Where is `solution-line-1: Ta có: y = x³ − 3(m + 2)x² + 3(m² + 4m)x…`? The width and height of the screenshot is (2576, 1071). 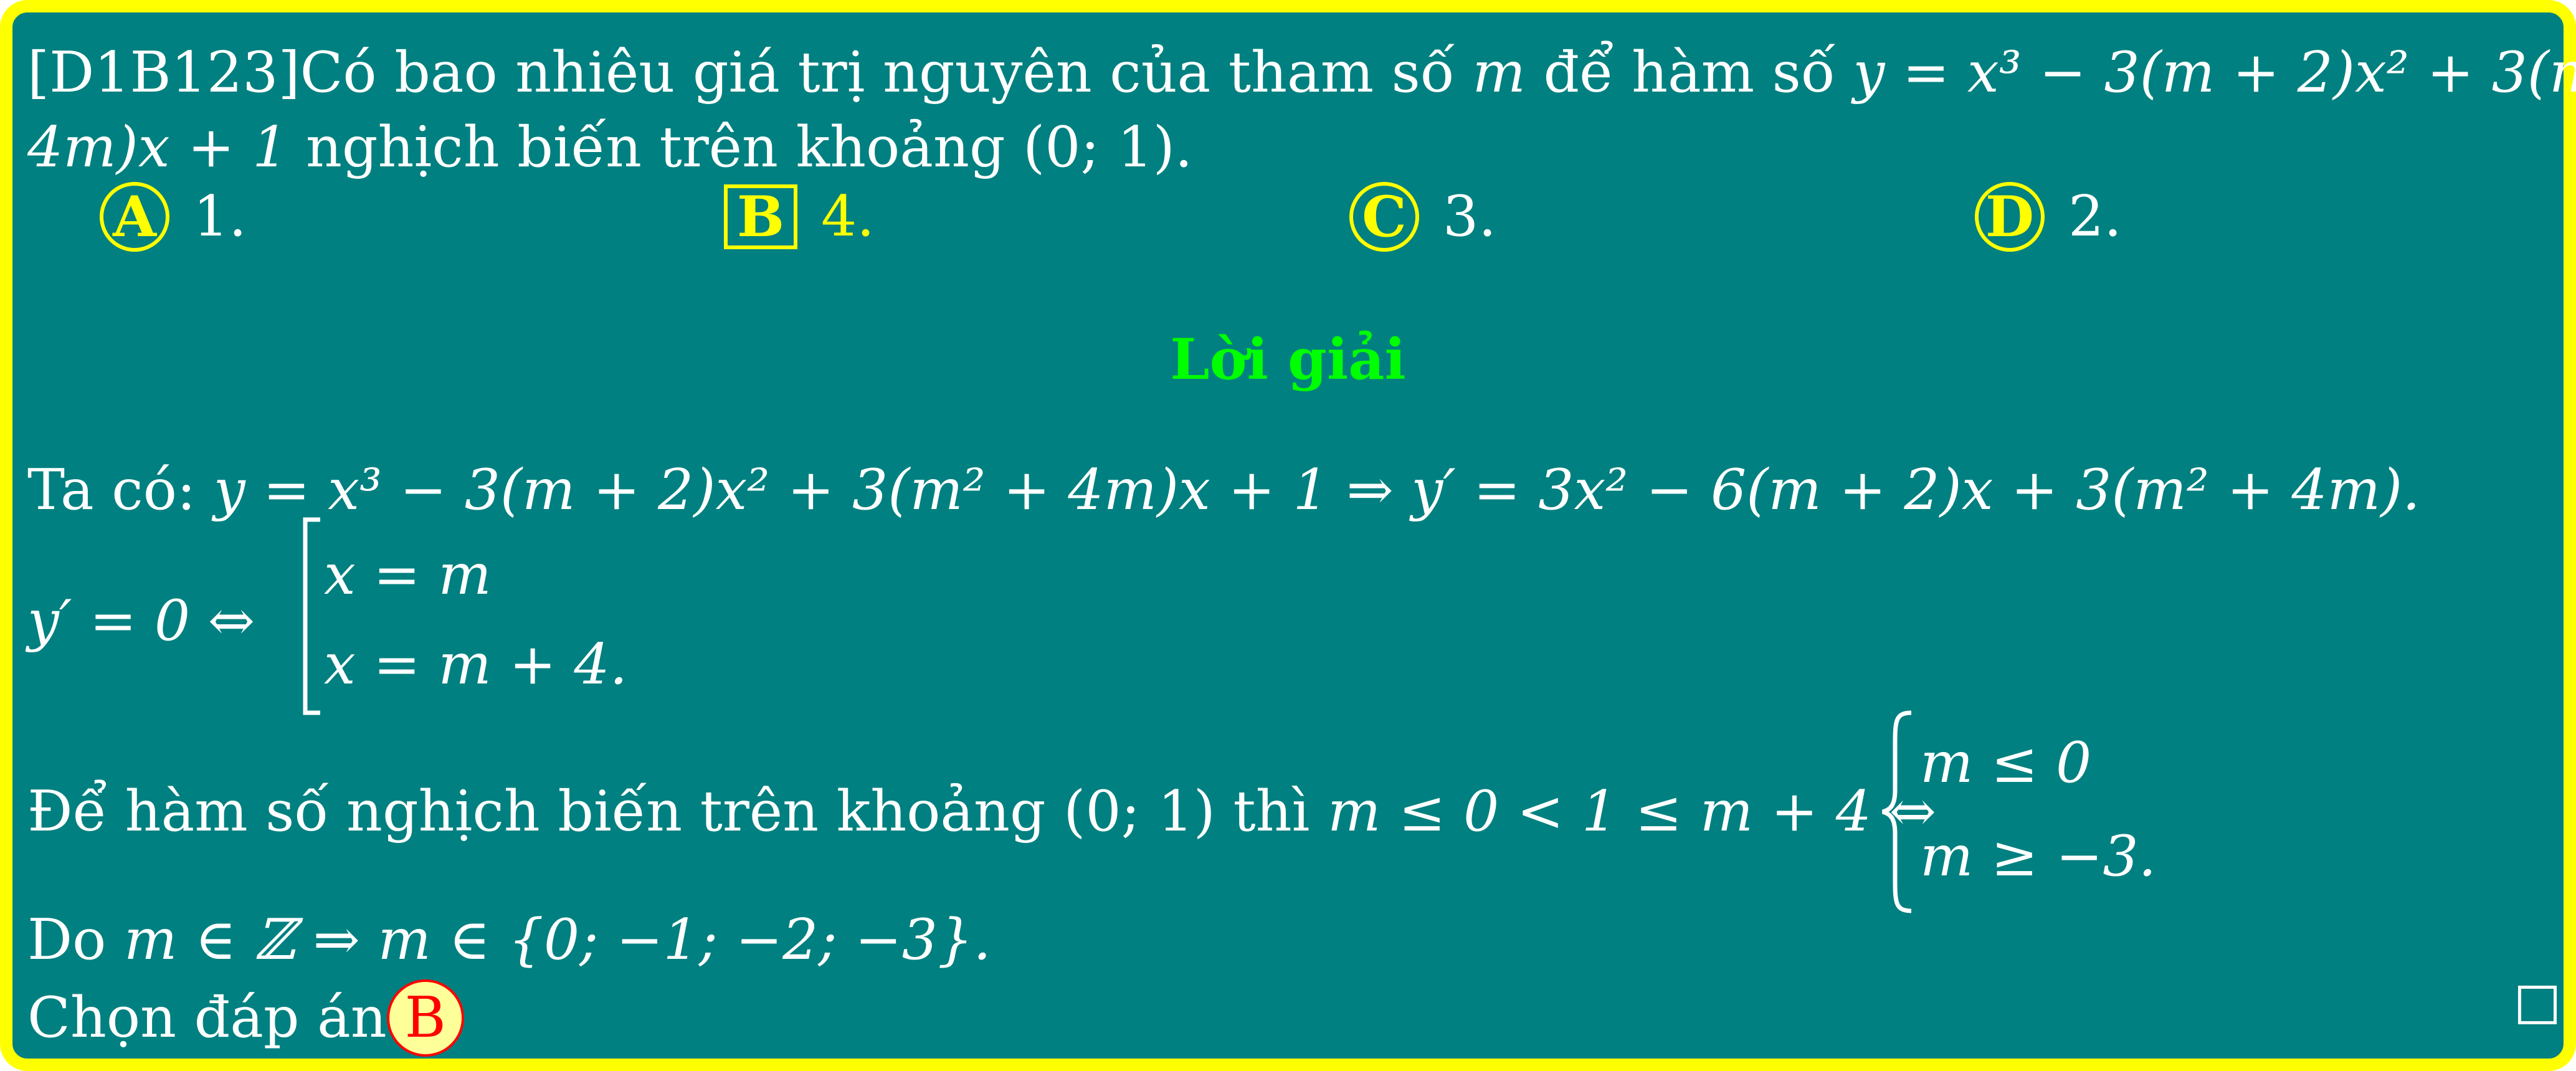 solution-line-1: Ta có: y = x³ − 3(m + 2)x² + 3(m² + 4m)x… is located at coordinates (1223, 490).